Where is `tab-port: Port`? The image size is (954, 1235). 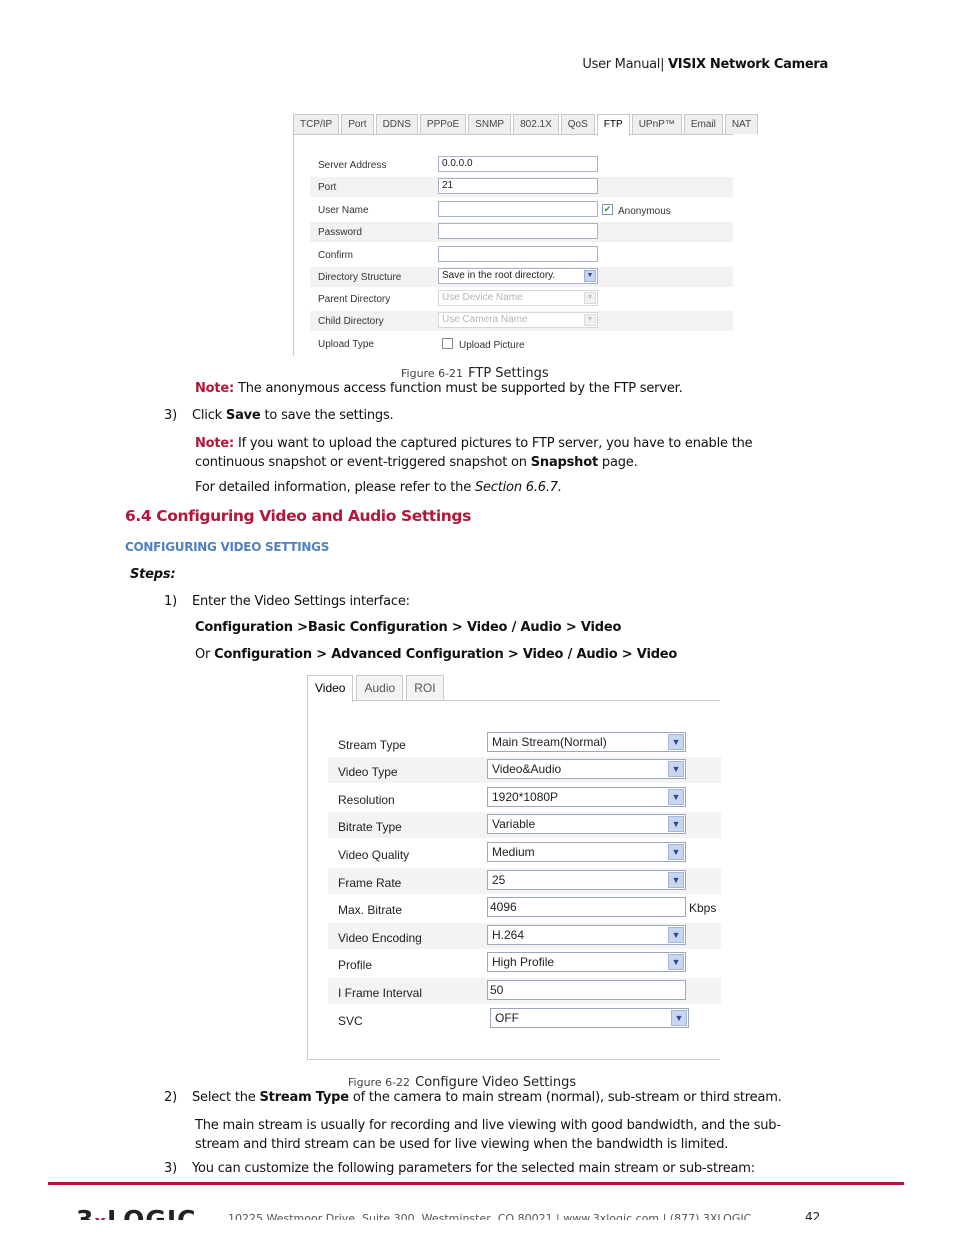
tab-port: Port is located at coordinates (357, 124).